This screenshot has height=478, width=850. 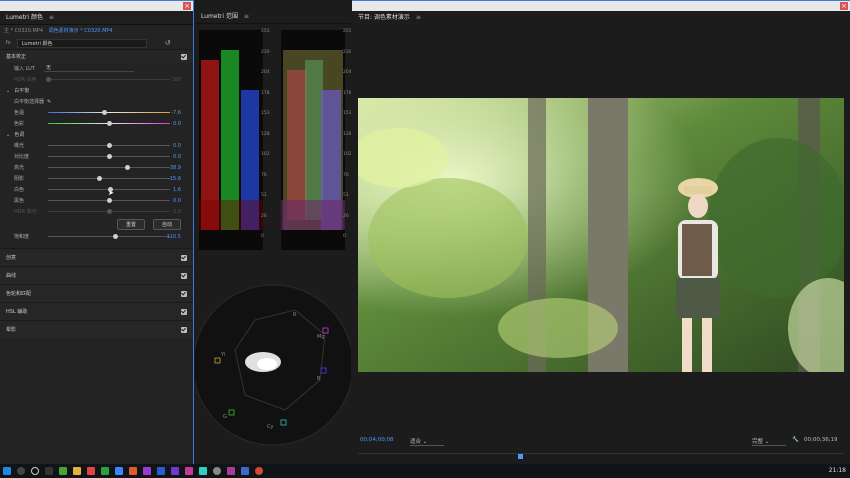 I want to click on section-header: 晕影, so click(x=96, y=329).